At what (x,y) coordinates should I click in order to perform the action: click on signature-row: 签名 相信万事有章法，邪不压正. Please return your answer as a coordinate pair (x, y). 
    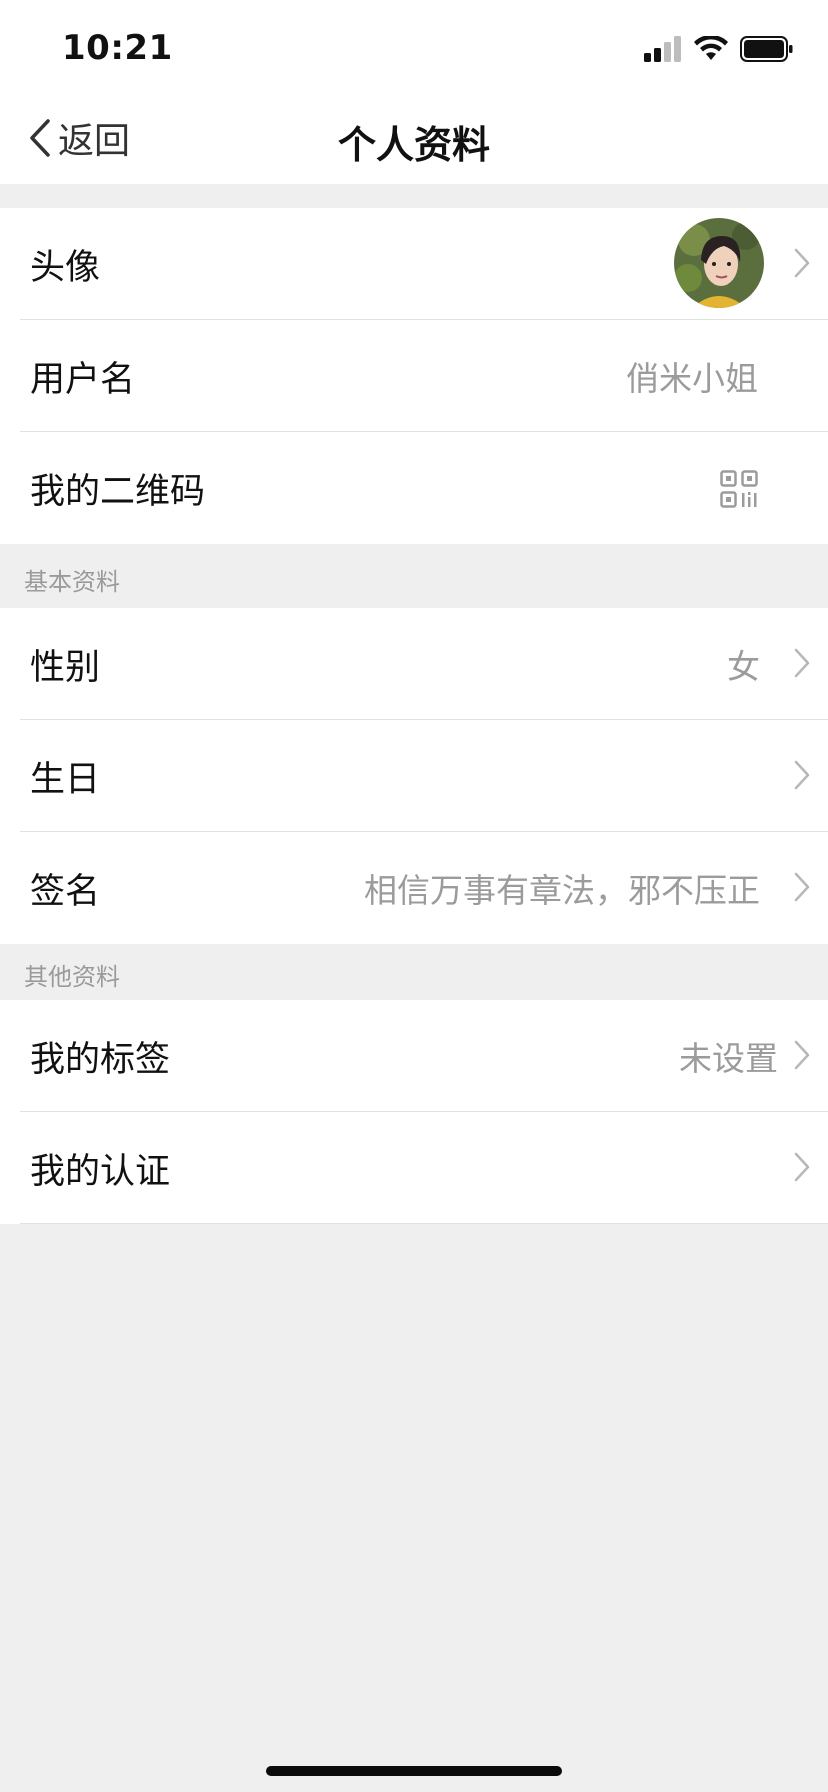
    Looking at the image, I should click on (414, 888).